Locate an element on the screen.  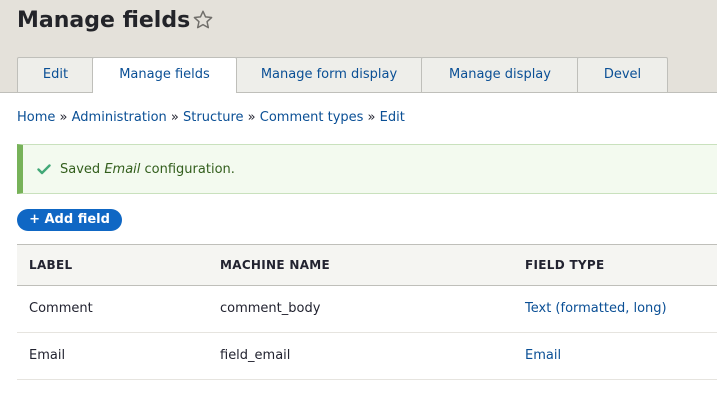
field-type-link: Text (formatted, long) is located at coordinates (596, 308).